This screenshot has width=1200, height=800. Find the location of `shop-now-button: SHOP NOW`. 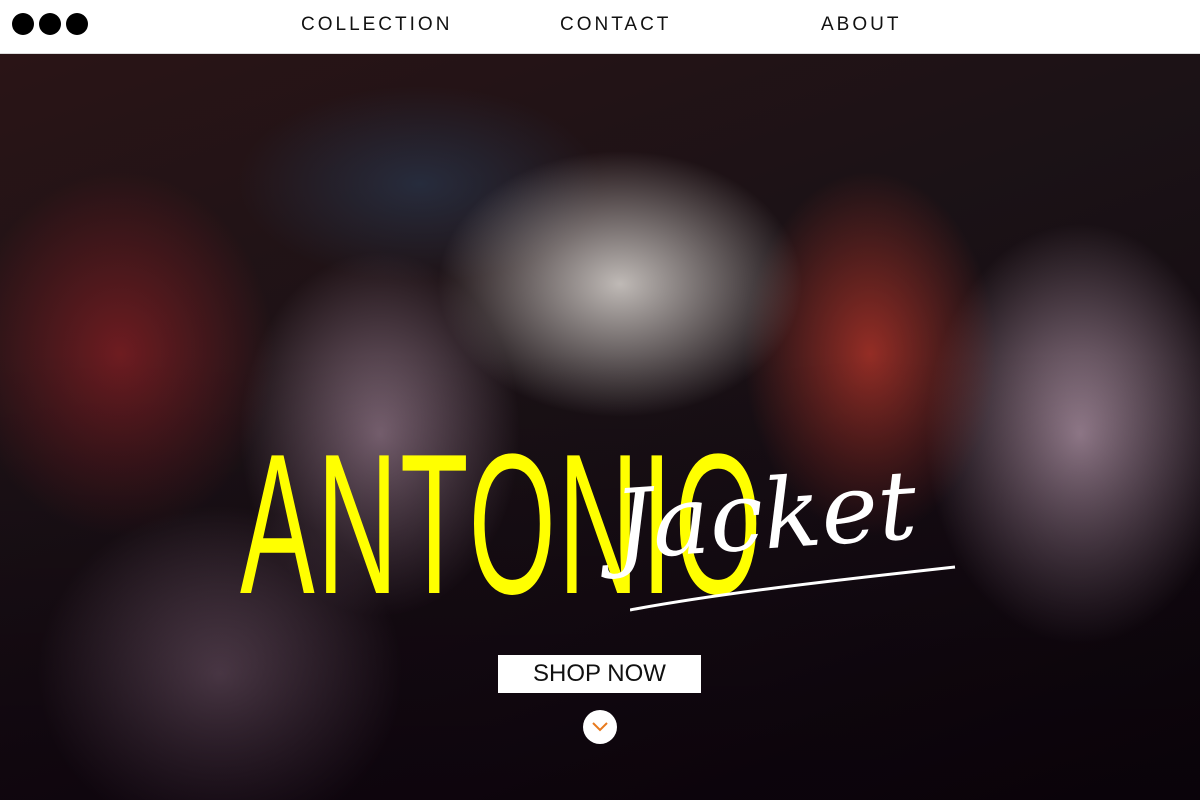

shop-now-button: SHOP NOW is located at coordinates (599, 674).